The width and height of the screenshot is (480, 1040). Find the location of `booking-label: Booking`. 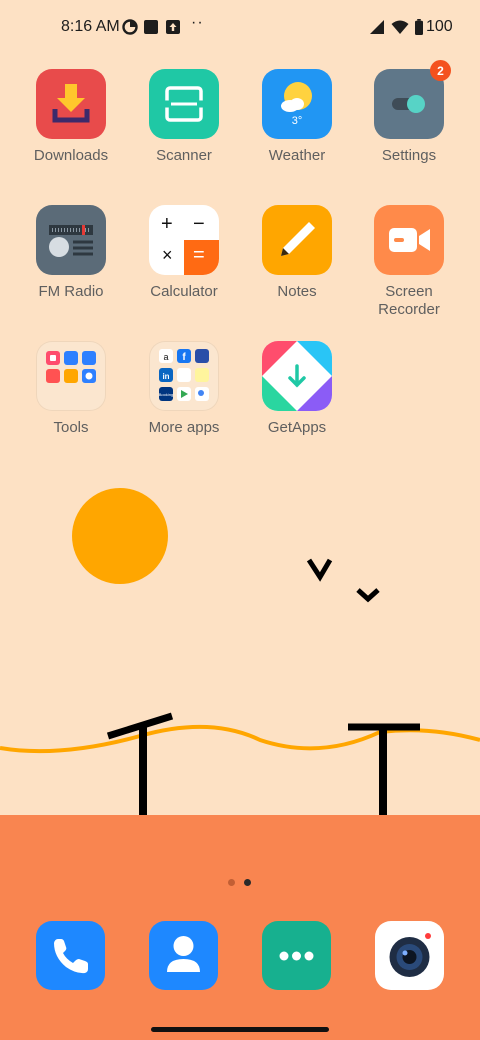

booking-label: Booking is located at coordinates (166, 394).